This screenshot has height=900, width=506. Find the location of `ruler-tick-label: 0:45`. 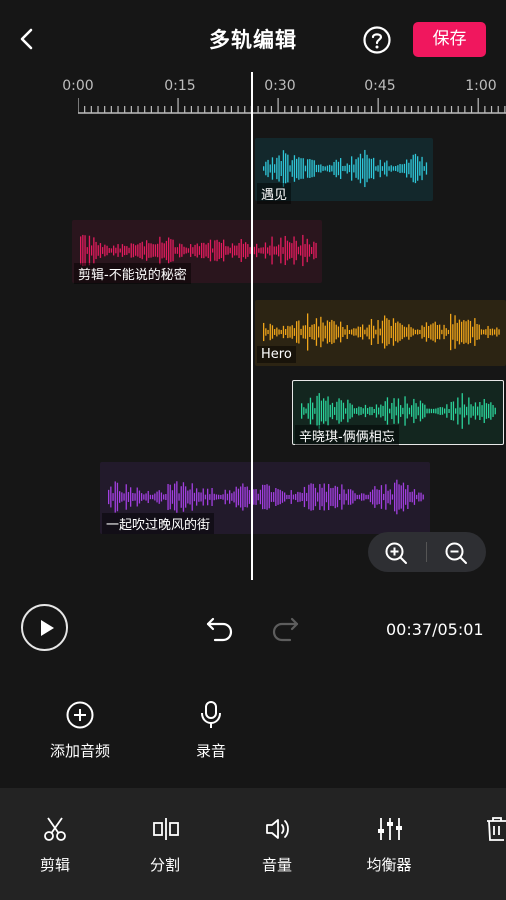

ruler-tick-label: 0:45 is located at coordinates (380, 86).